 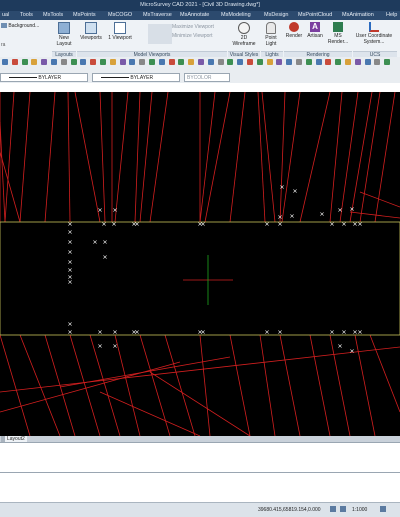 What do you see at coordinates (136, 77) in the screenshot?
I see `lineweight-dropdown: BYLAYER` at bounding box center [136, 77].